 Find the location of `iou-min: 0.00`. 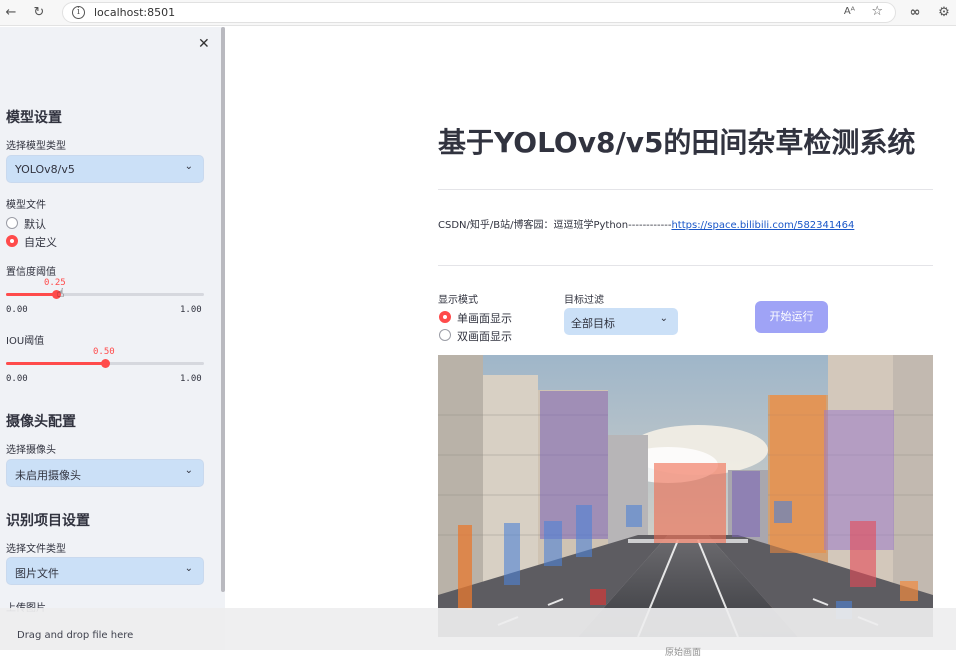

iou-min: 0.00 is located at coordinates (17, 379).